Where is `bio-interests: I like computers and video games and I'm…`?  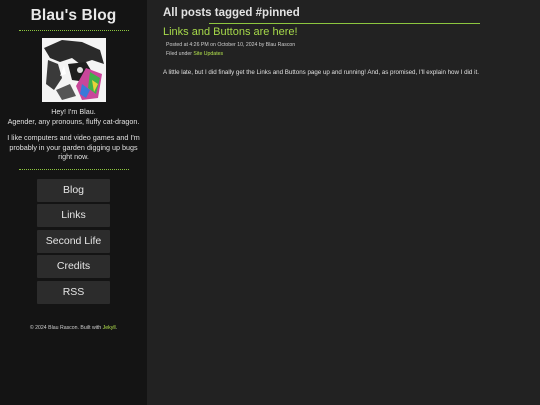
bio-interests: I like computers and video games and I'm… is located at coordinates (73, 147).